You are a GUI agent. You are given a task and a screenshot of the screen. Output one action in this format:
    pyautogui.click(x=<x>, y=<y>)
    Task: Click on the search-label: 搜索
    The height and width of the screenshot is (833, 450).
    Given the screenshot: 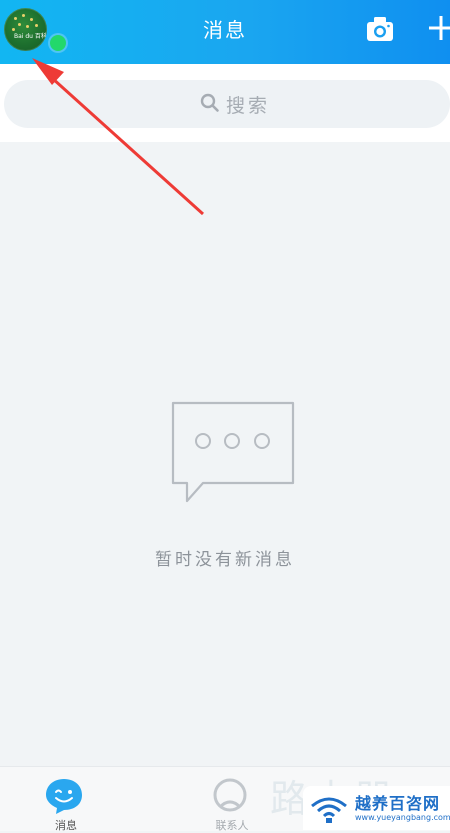 What is the action you would take?
    pyautogui.click(x=248, y=106)
    